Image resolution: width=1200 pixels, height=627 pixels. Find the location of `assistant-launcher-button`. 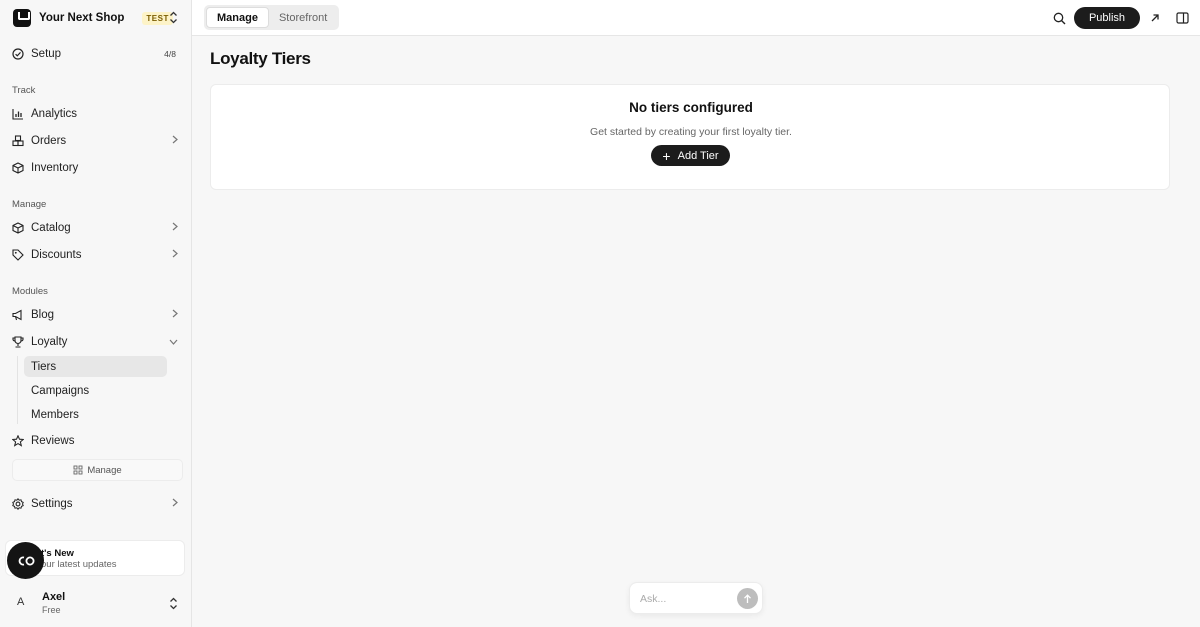

assistant-launcher-button is located at coordinates (25, 560).